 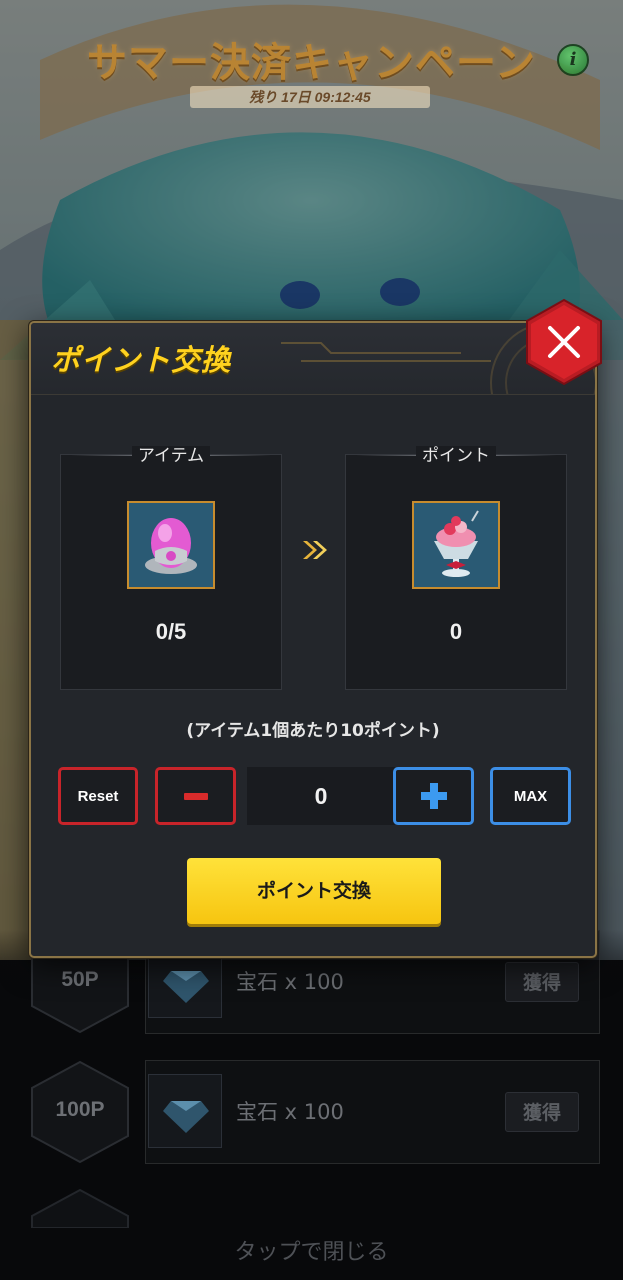 I want to click on minus-icon, so click(x=196, y=796).